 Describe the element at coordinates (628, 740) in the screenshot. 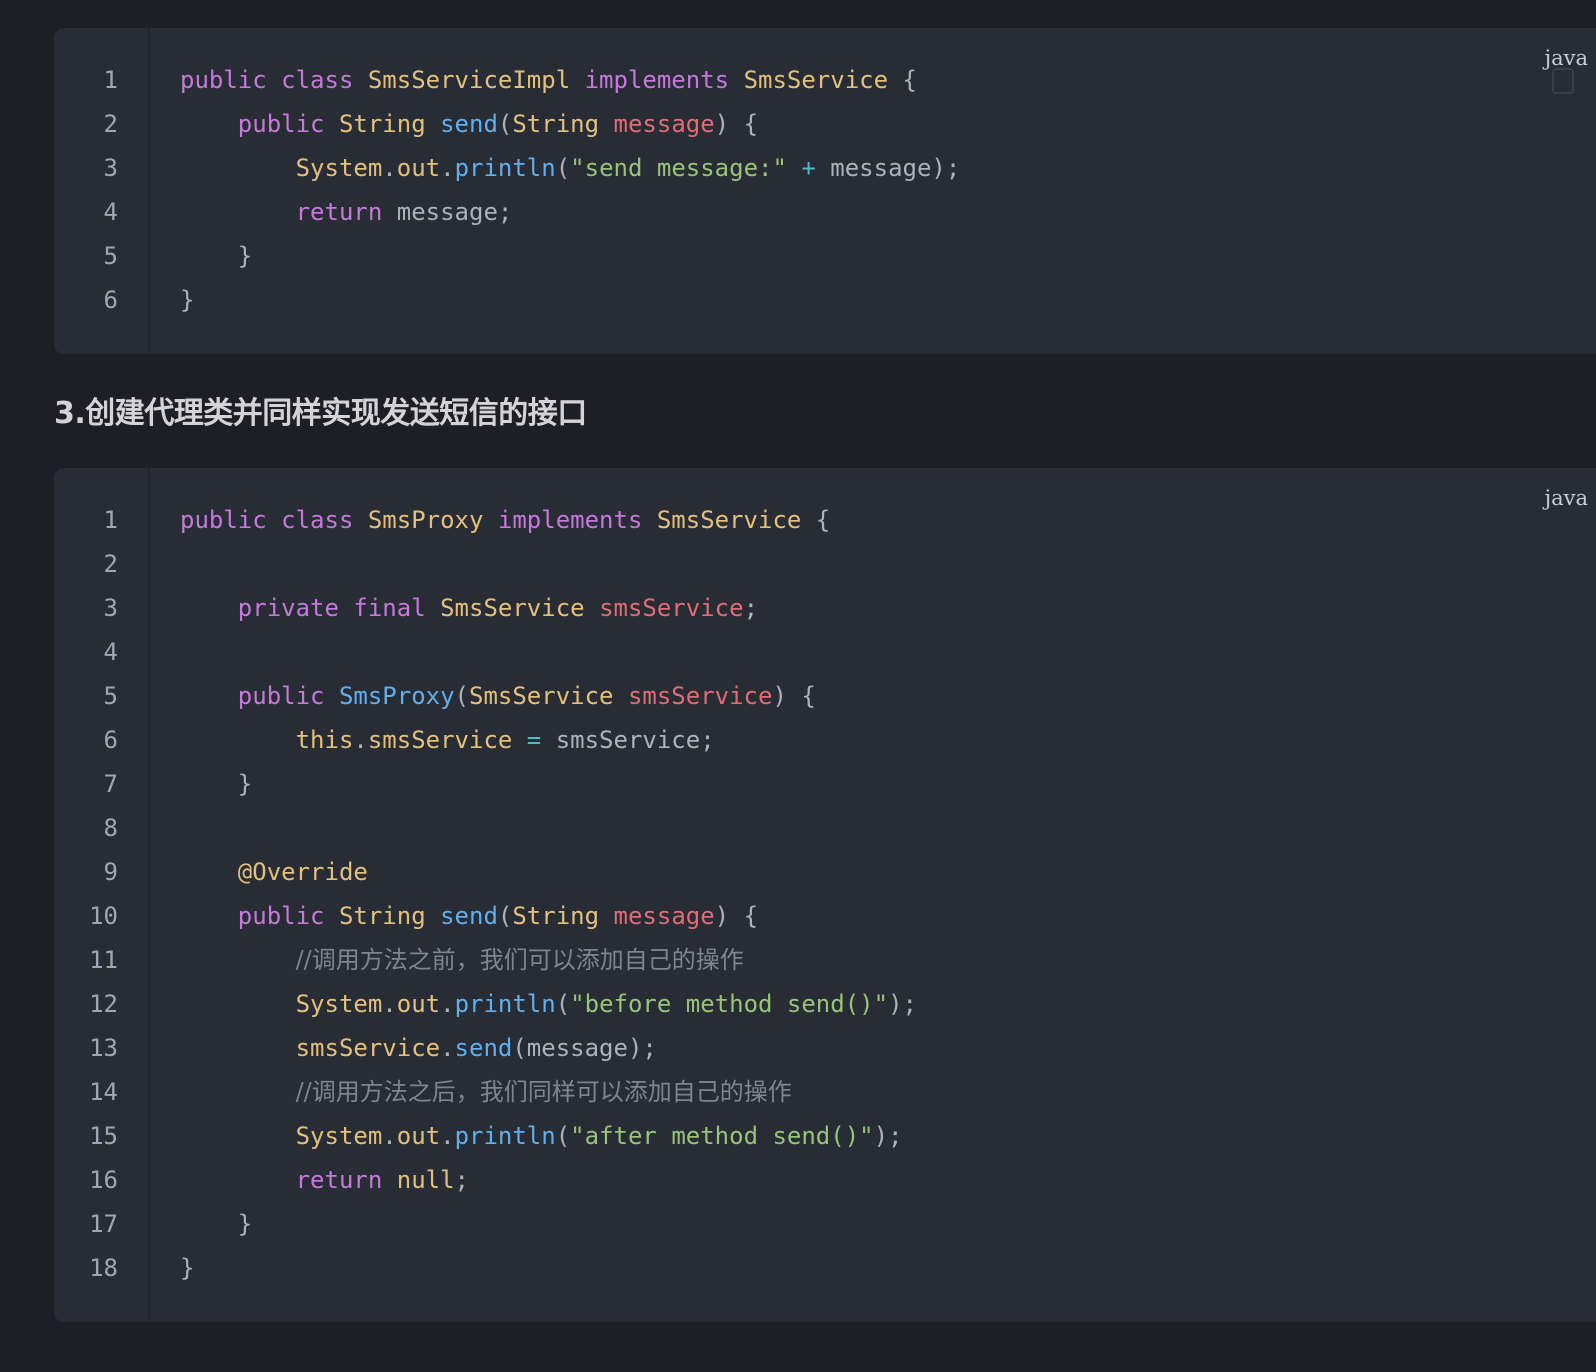

I see `code-token: smsService;` at that location.